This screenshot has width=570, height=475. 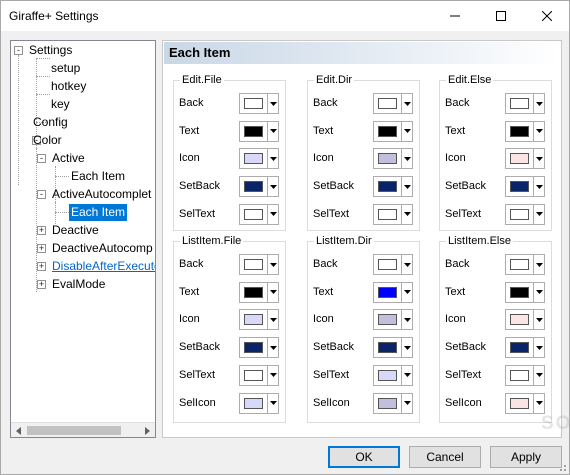 What do you see at coordinates (18, 430) in the screenshot?
I see `scroll-left-arrow-icon` at bounding box center [18, 430].